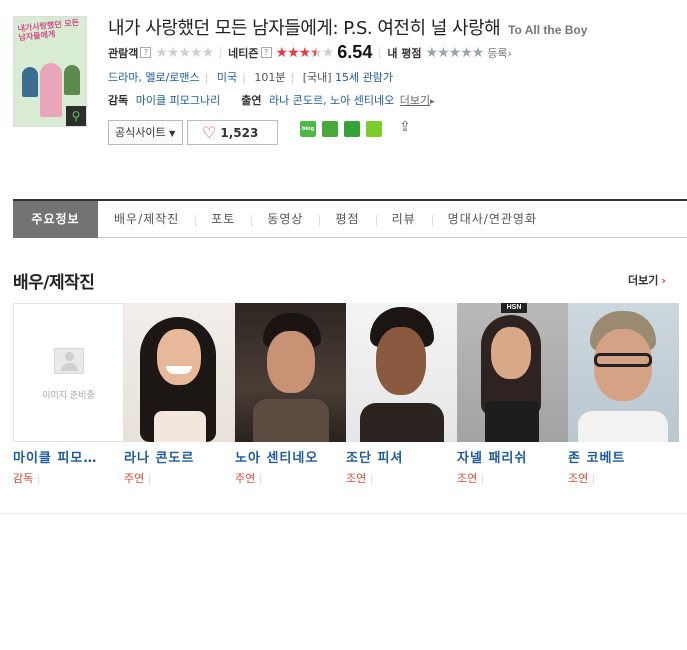 The height and width of the screenshot is (650, 687). Describe the element at coordinates (403, 219) in the screenshot. I see `tab-review: 리뷰` at that location.